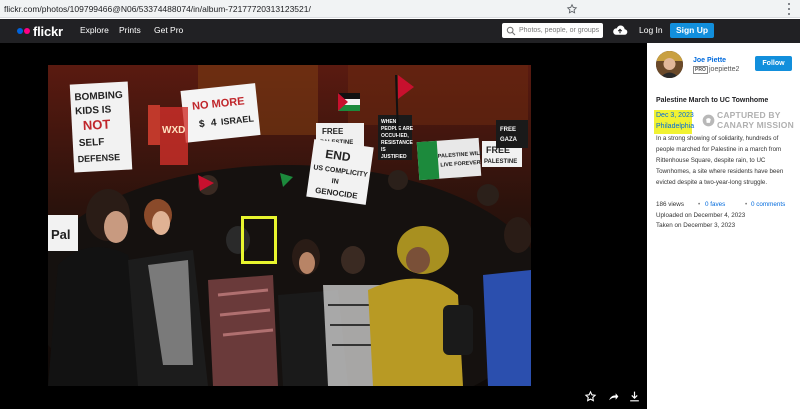 This screenshot has height=409, width=800. Describe the element at coordinates (389, 122) in the screenshot. I see `sign-text: WHEN` at that location.